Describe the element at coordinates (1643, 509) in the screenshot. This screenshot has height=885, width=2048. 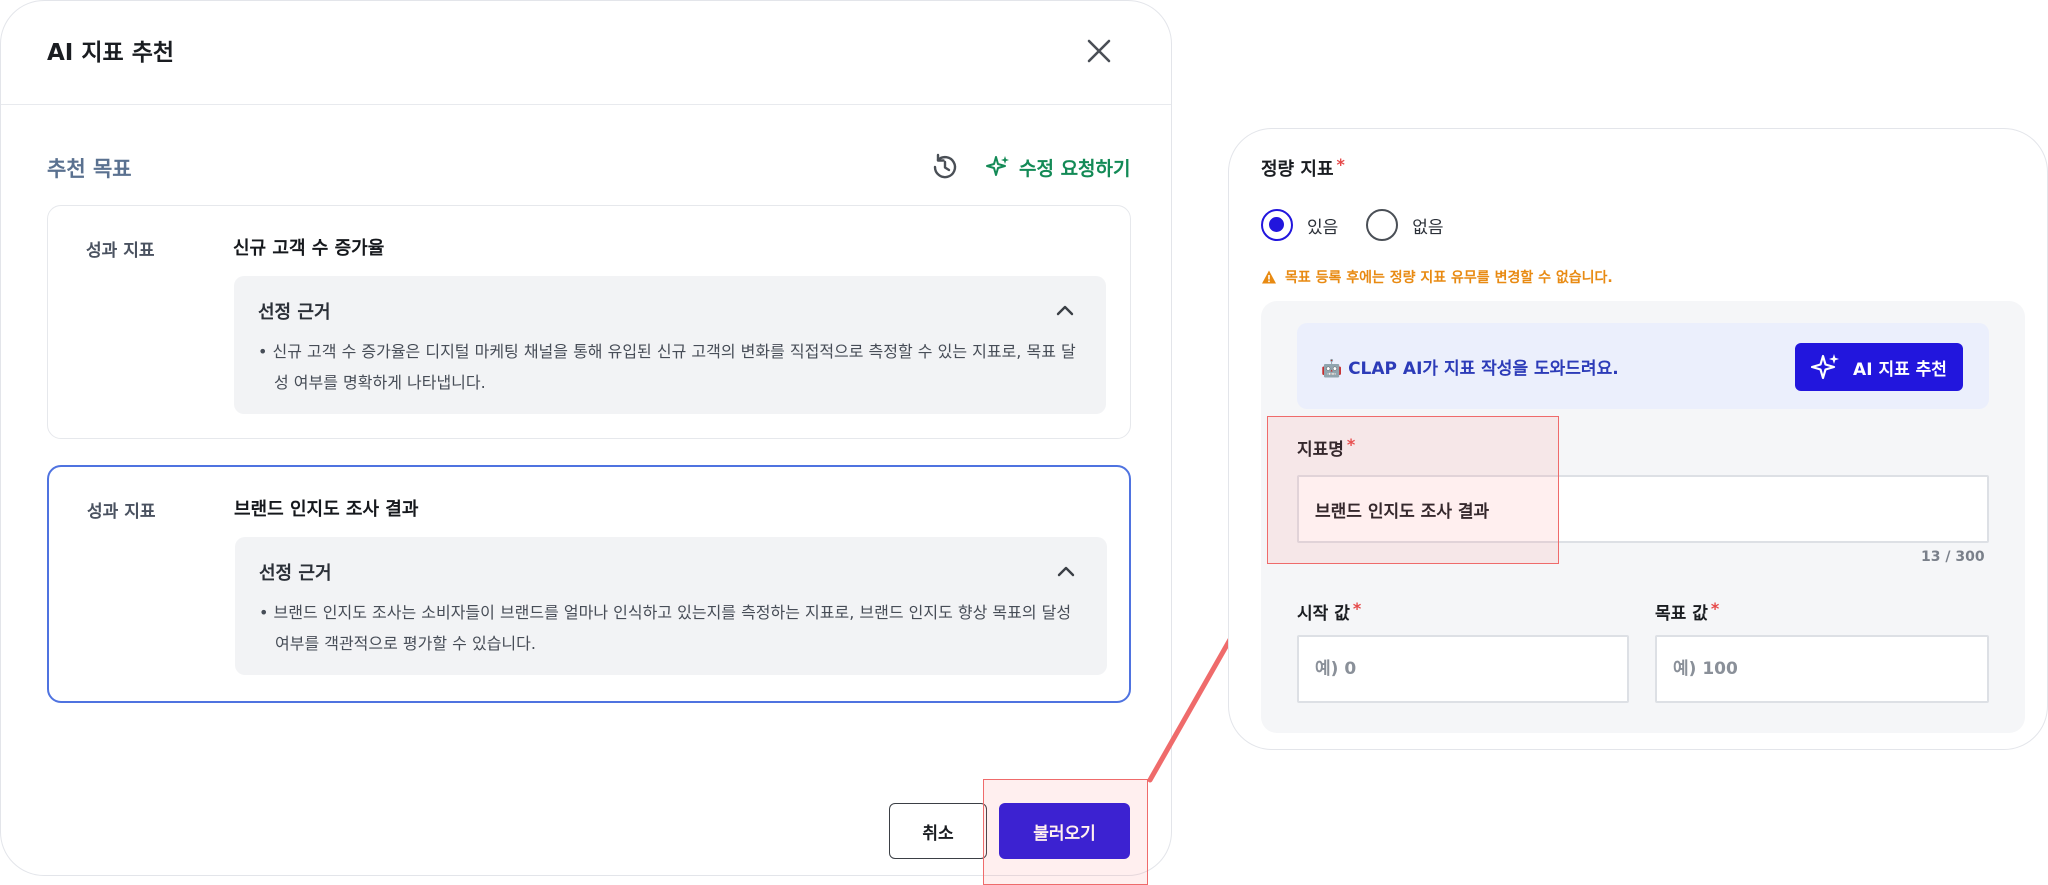
I see `metric-name-input` at that location.